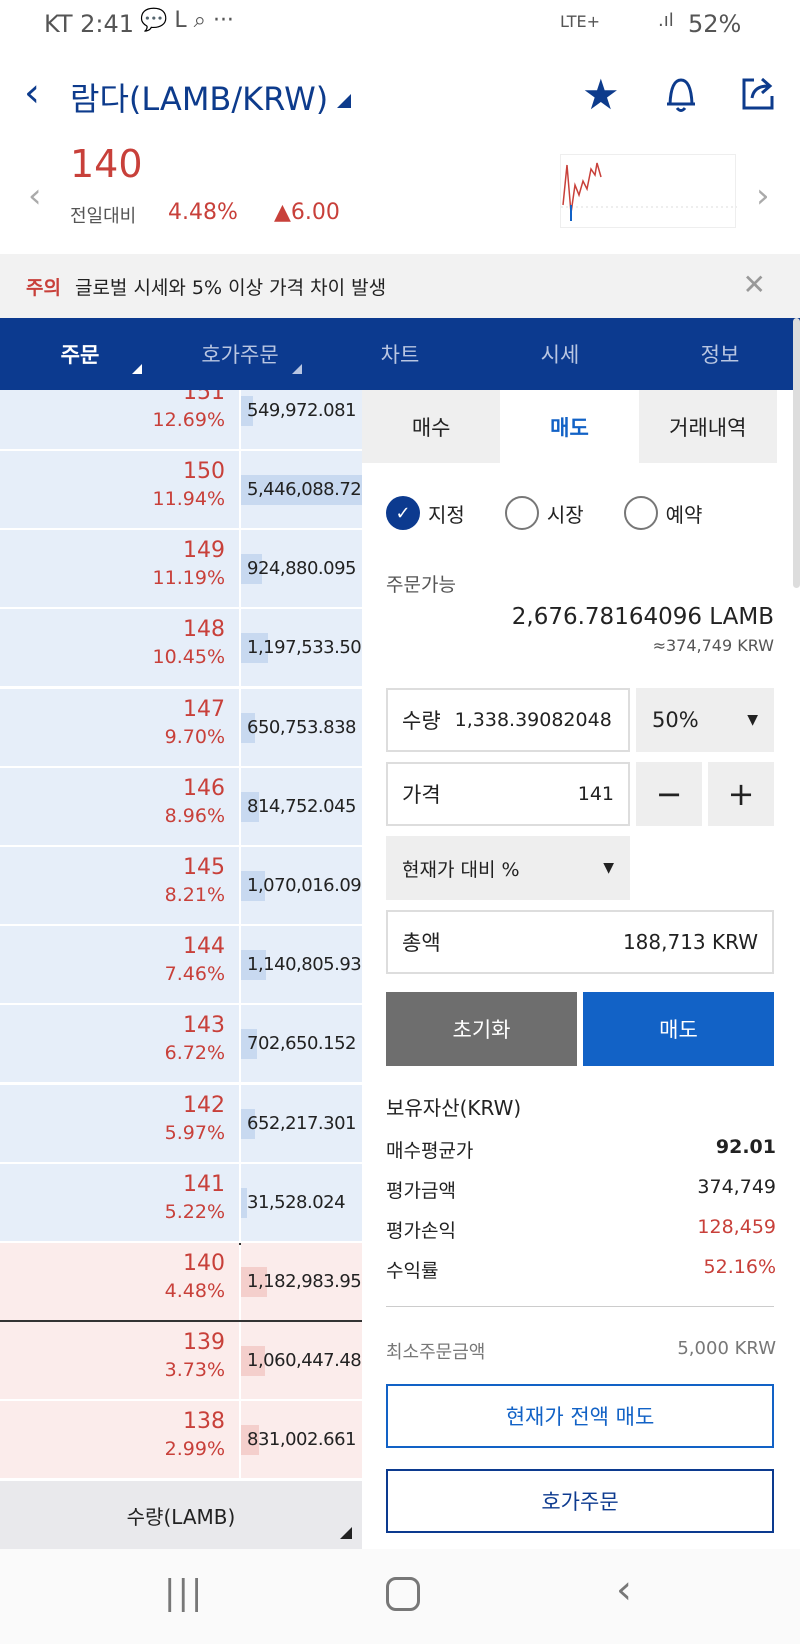 This screenshot has width=800, height=1644. I want to click on sell-all-button: 현재가 전액 매도, so click(580, 1416).